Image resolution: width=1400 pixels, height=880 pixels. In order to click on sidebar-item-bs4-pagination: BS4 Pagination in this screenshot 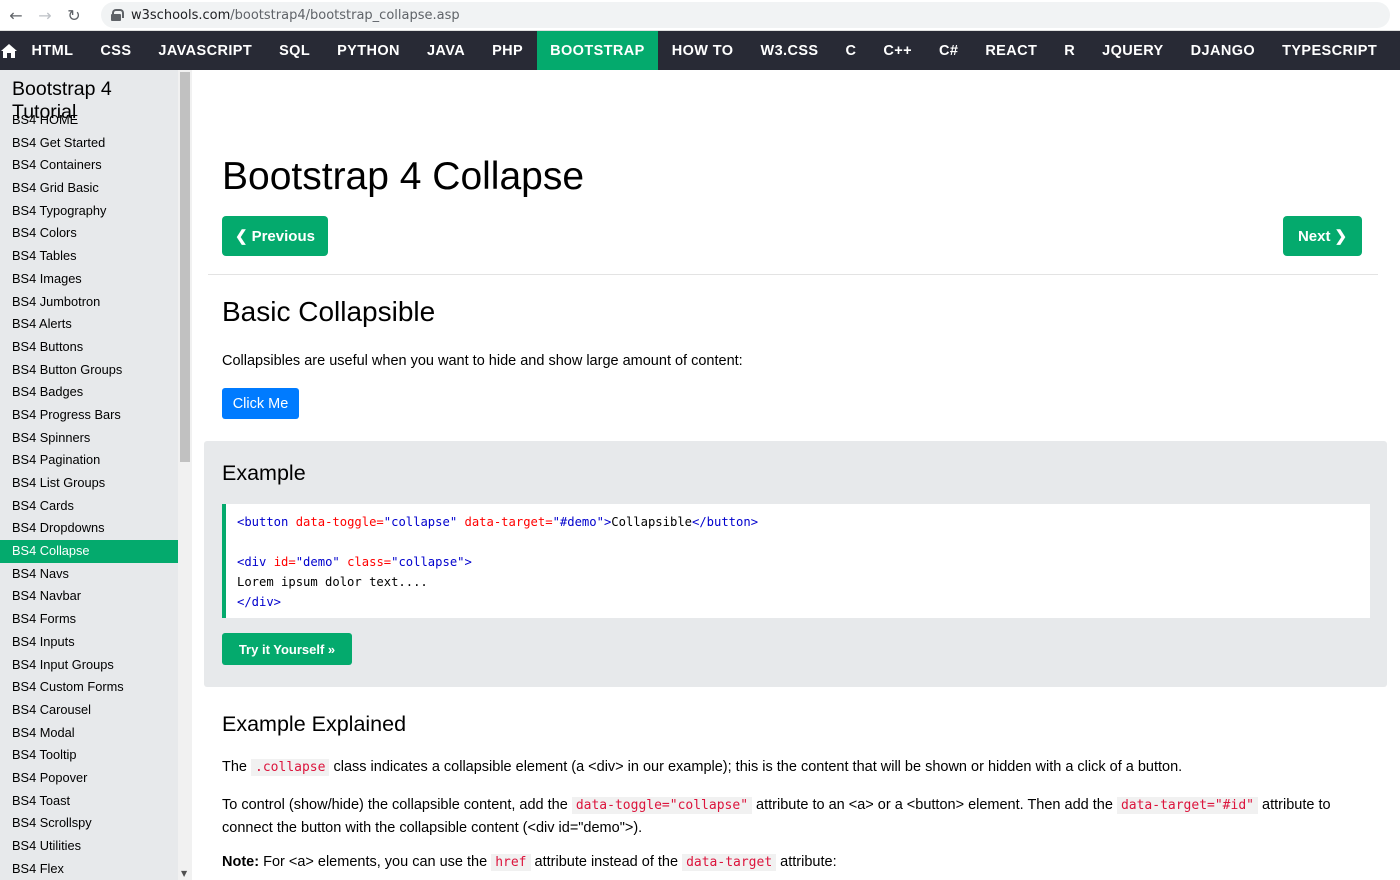, I will do `click(89, 460)`.